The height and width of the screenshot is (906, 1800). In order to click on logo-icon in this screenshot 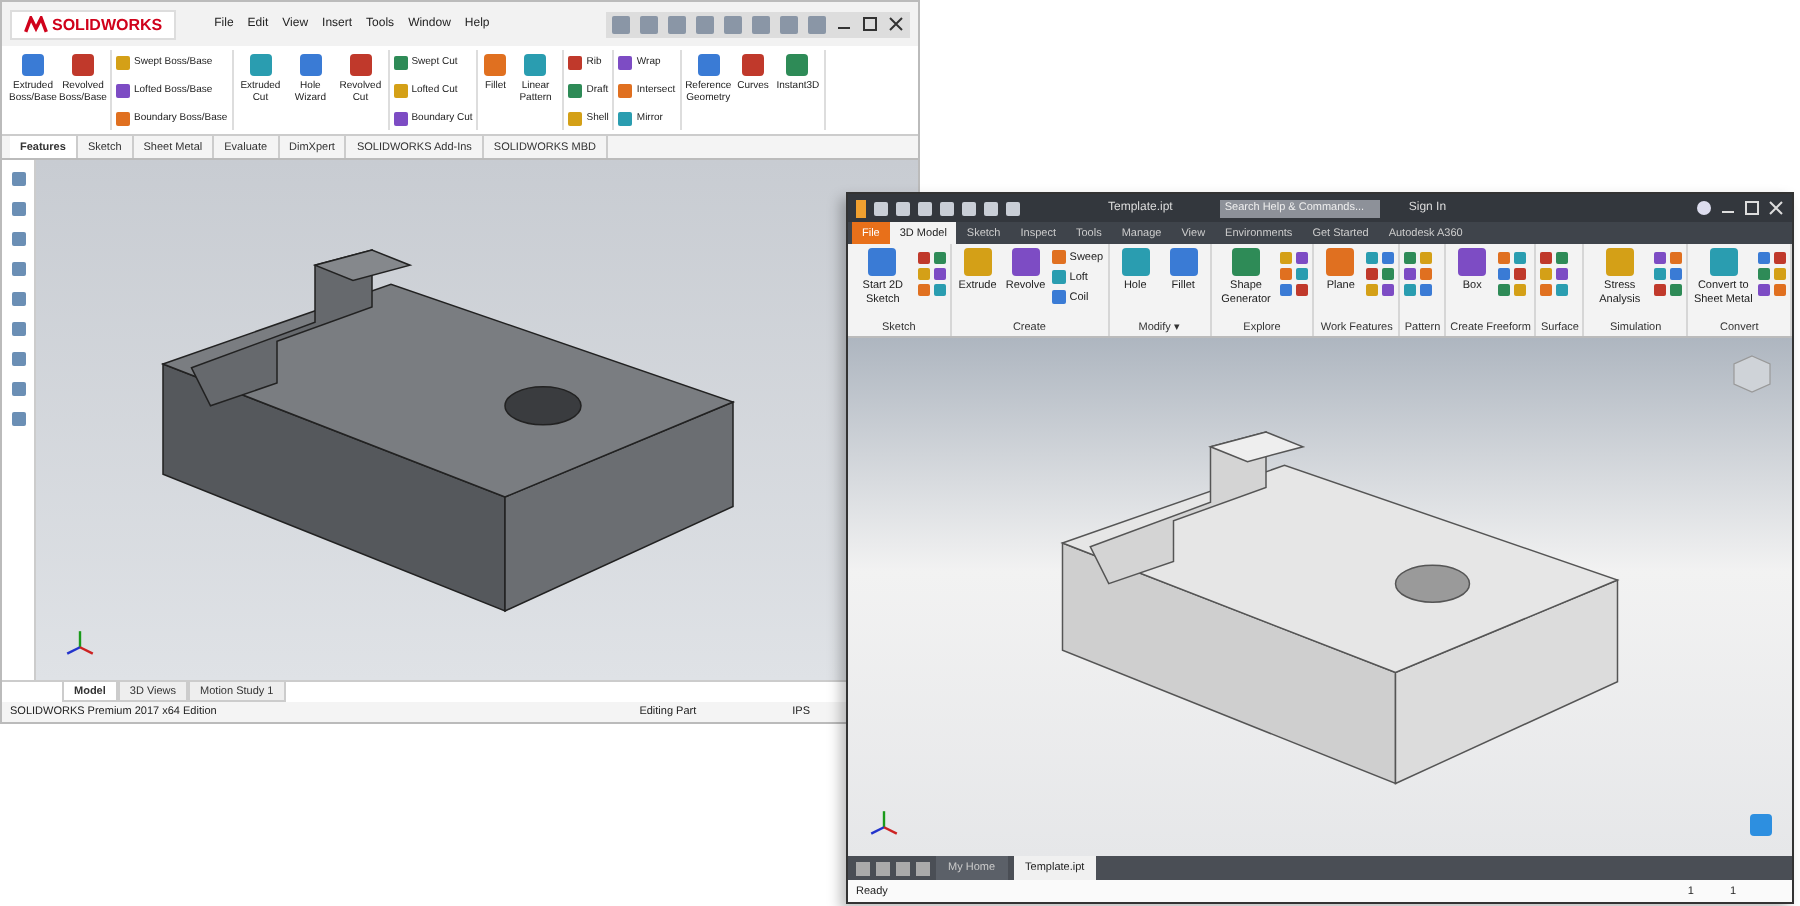, I will do `click(36, 24)`.